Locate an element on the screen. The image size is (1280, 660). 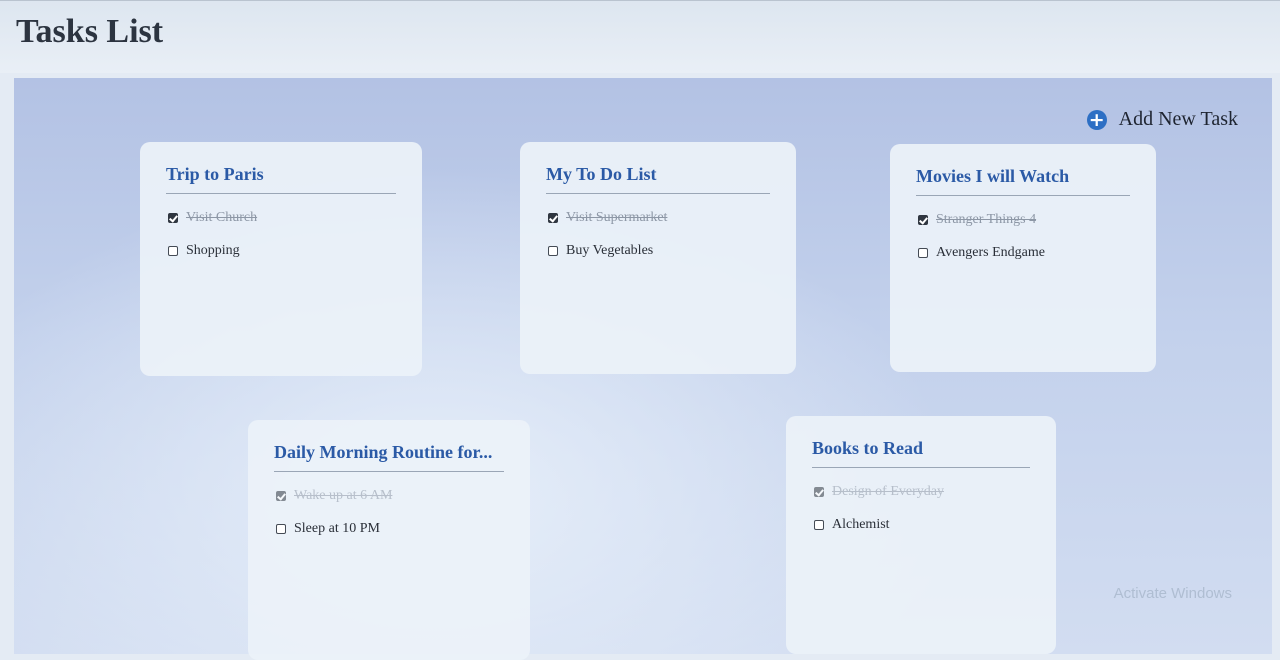
task-item: Design of Everyday is located at coordinates (922, 492).